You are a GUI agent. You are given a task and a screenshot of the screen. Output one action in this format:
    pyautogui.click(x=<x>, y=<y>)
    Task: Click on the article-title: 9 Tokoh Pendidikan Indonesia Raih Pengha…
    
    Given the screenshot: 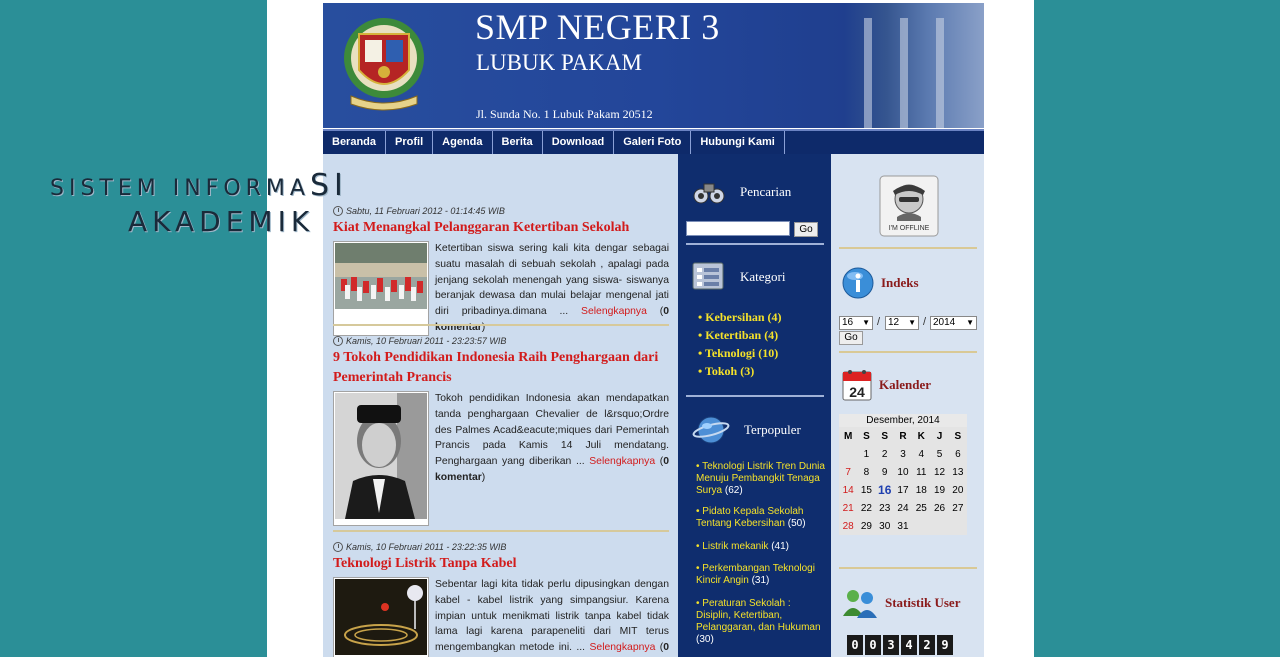 What is the action you would take?
    pyautogui.click(x=501, y=368)
    